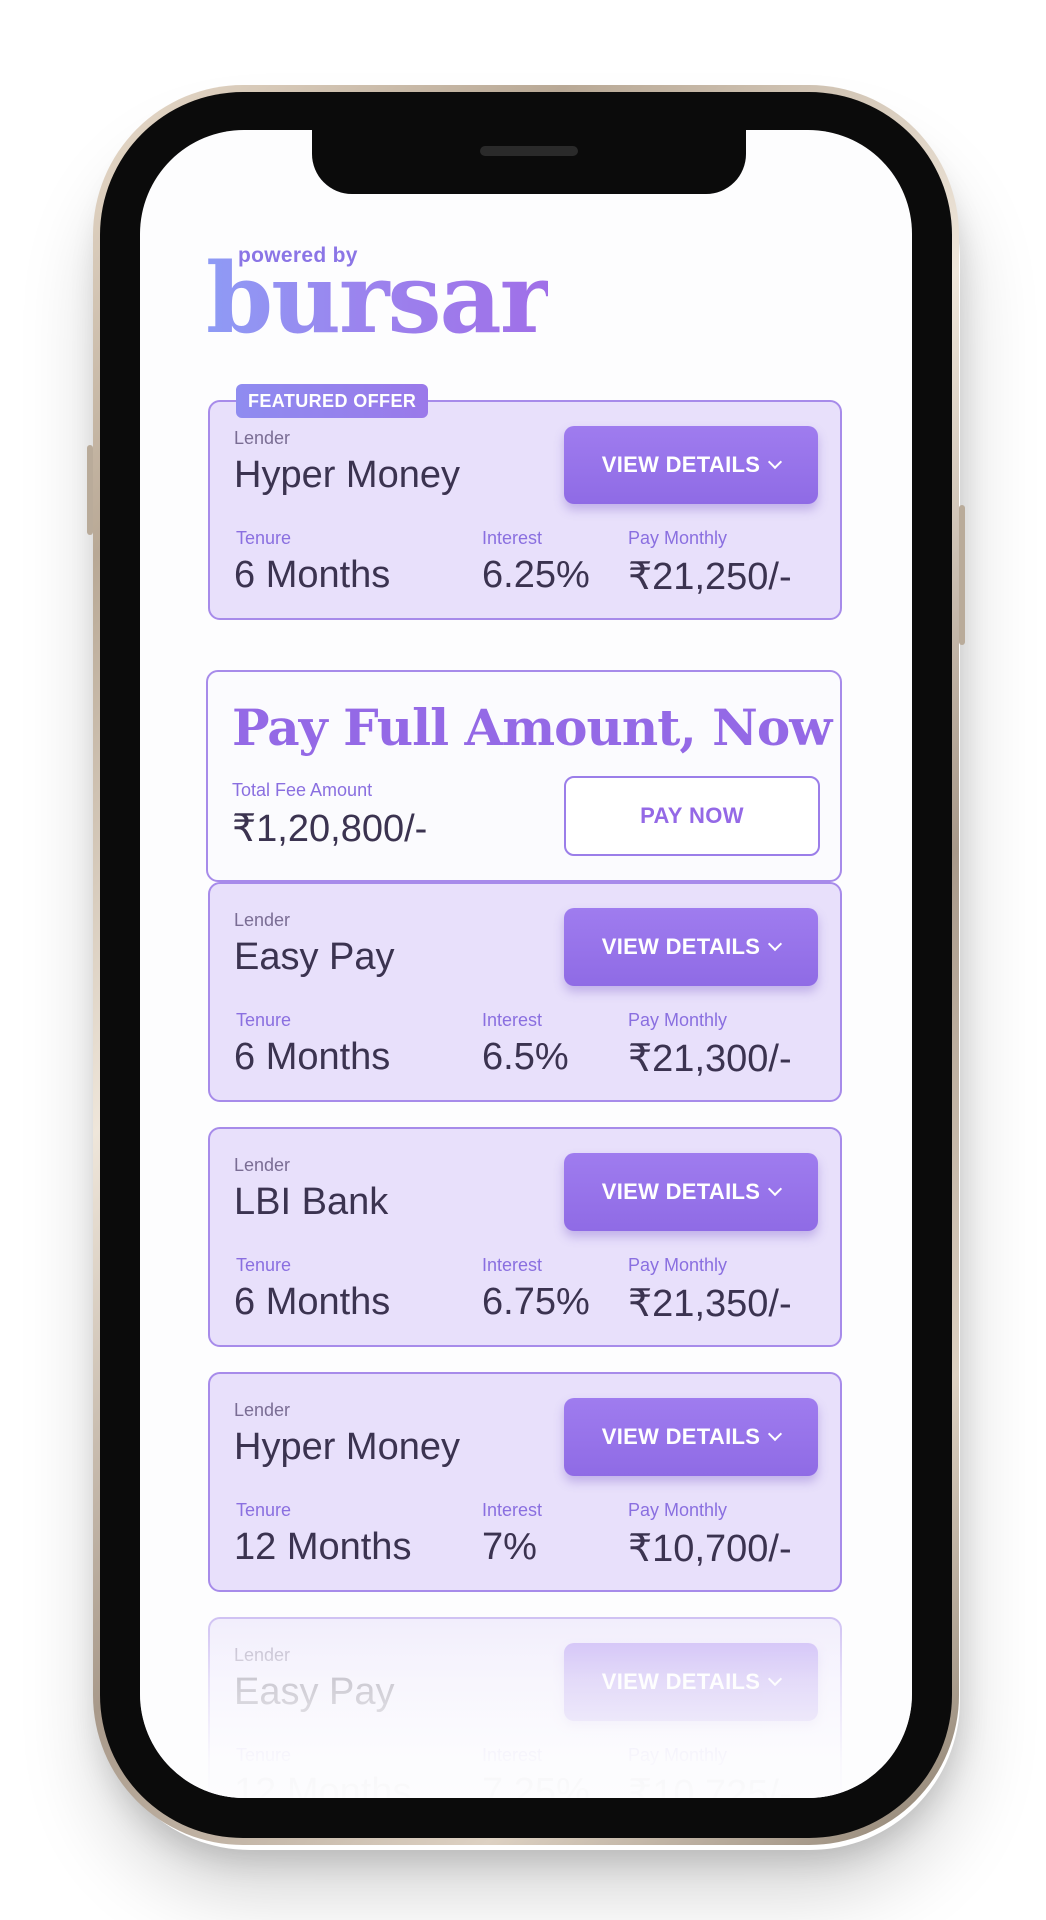  Describe the element at coordinates (330, 829) in the screenshot. I see `total-fee-amount: ₹1,20,800/-` at that location.